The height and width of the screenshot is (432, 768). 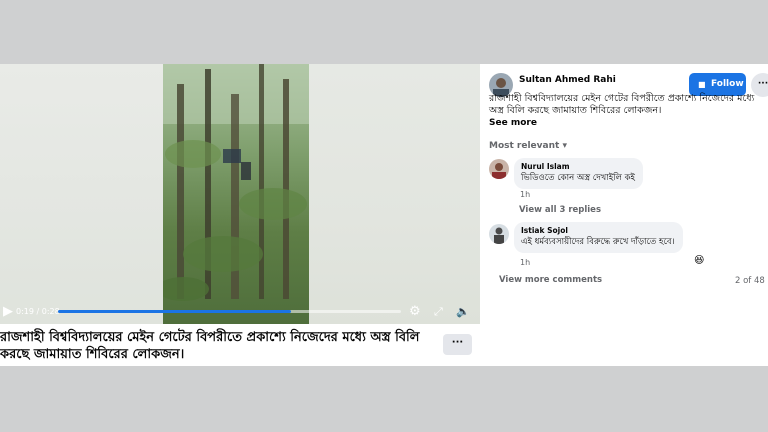 I want to click on settings-gear-icon: ⚙, so click(x=415, y=311).